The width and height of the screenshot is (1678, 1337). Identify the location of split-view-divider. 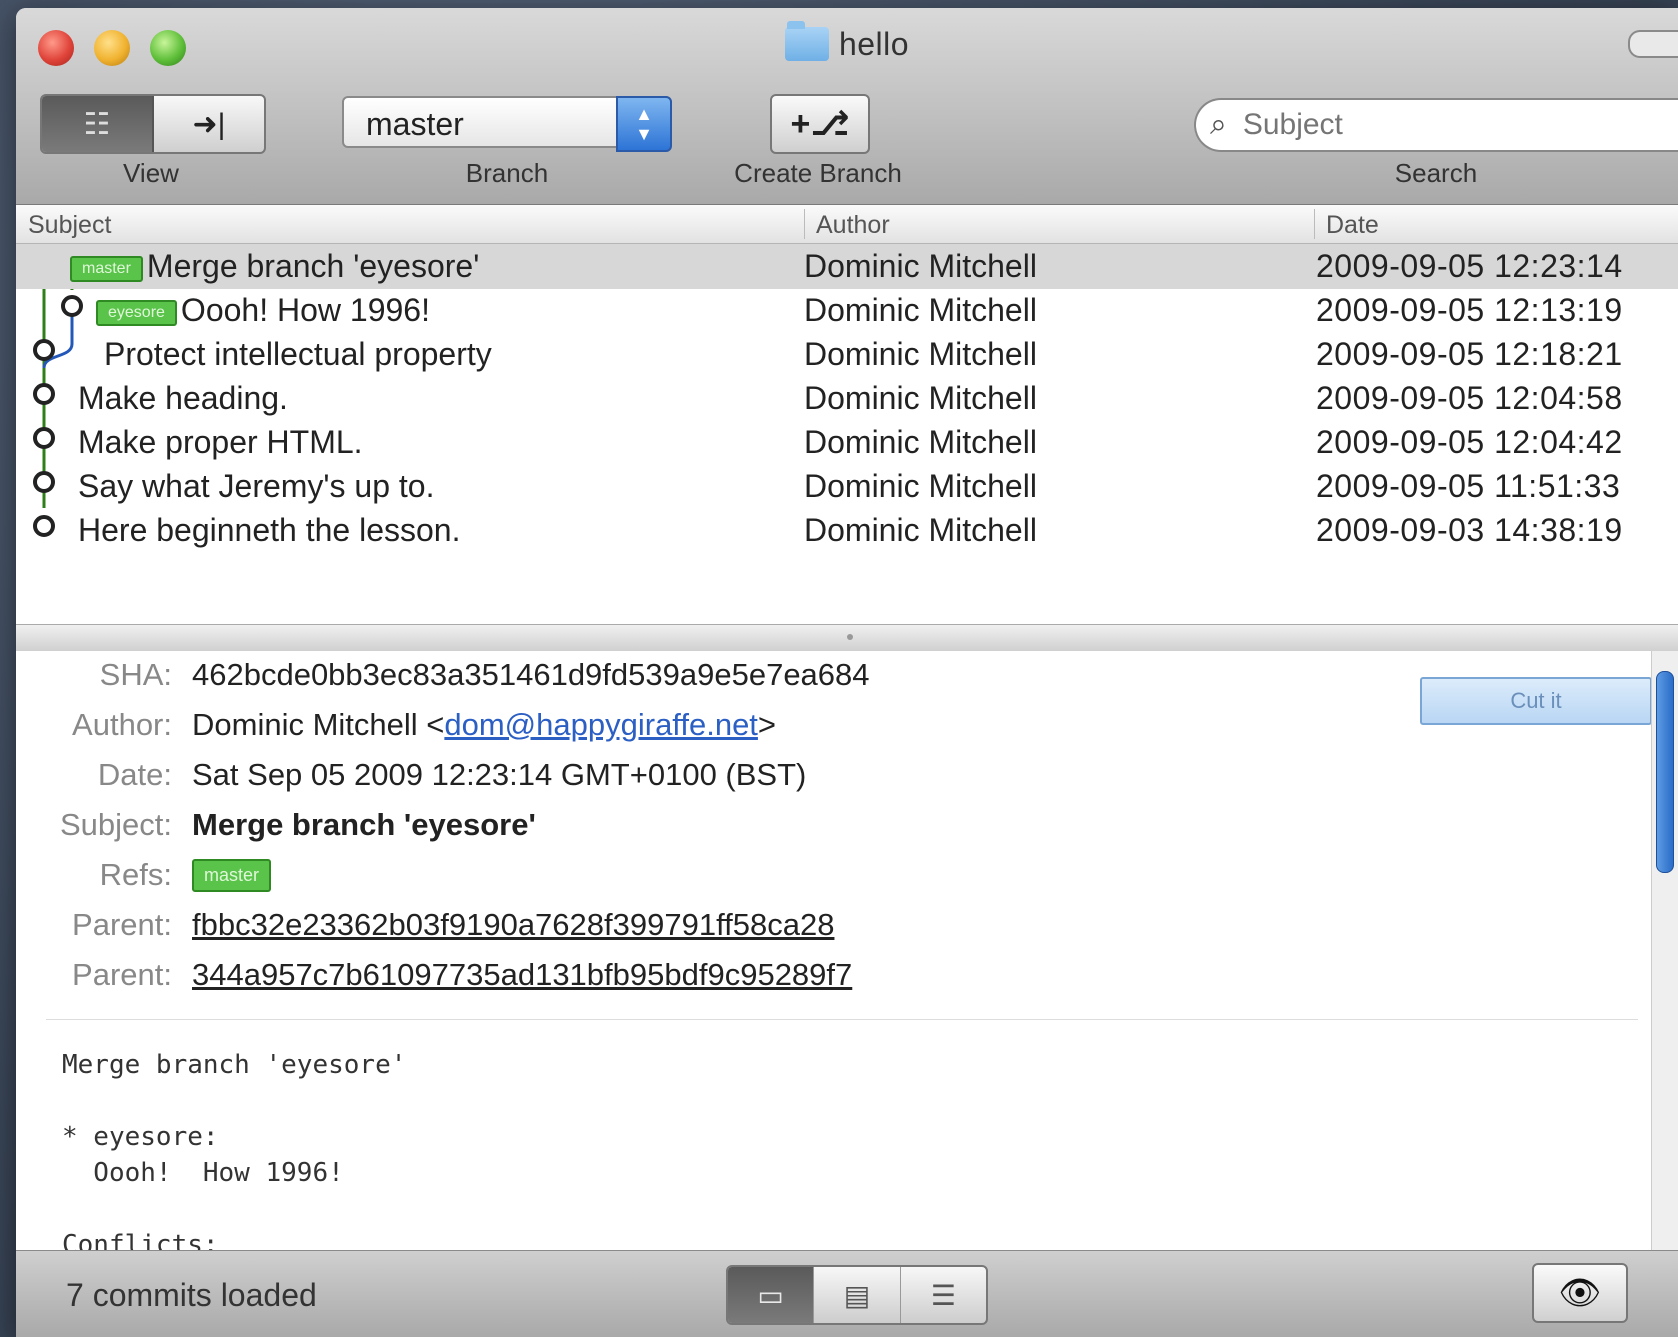
(847, 638).